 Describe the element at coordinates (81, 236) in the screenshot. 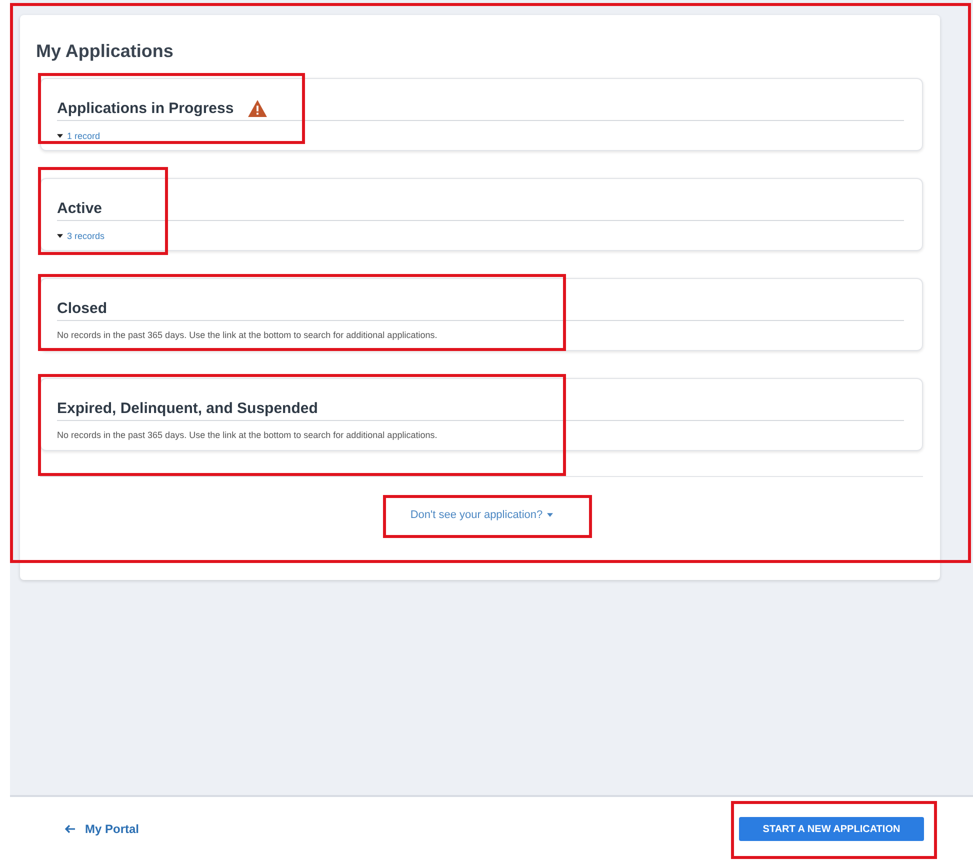

I see `records-toggle: 3 records` at that location.